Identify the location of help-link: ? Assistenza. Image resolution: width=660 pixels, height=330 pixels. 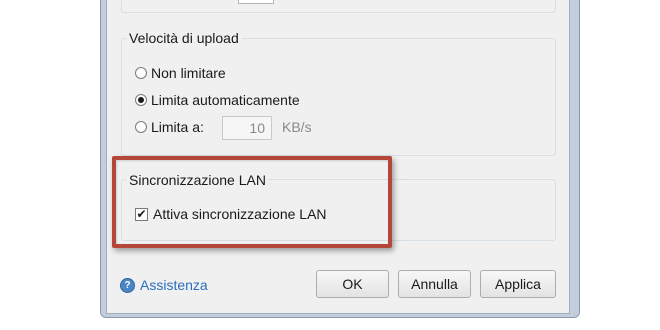
(164, 285).